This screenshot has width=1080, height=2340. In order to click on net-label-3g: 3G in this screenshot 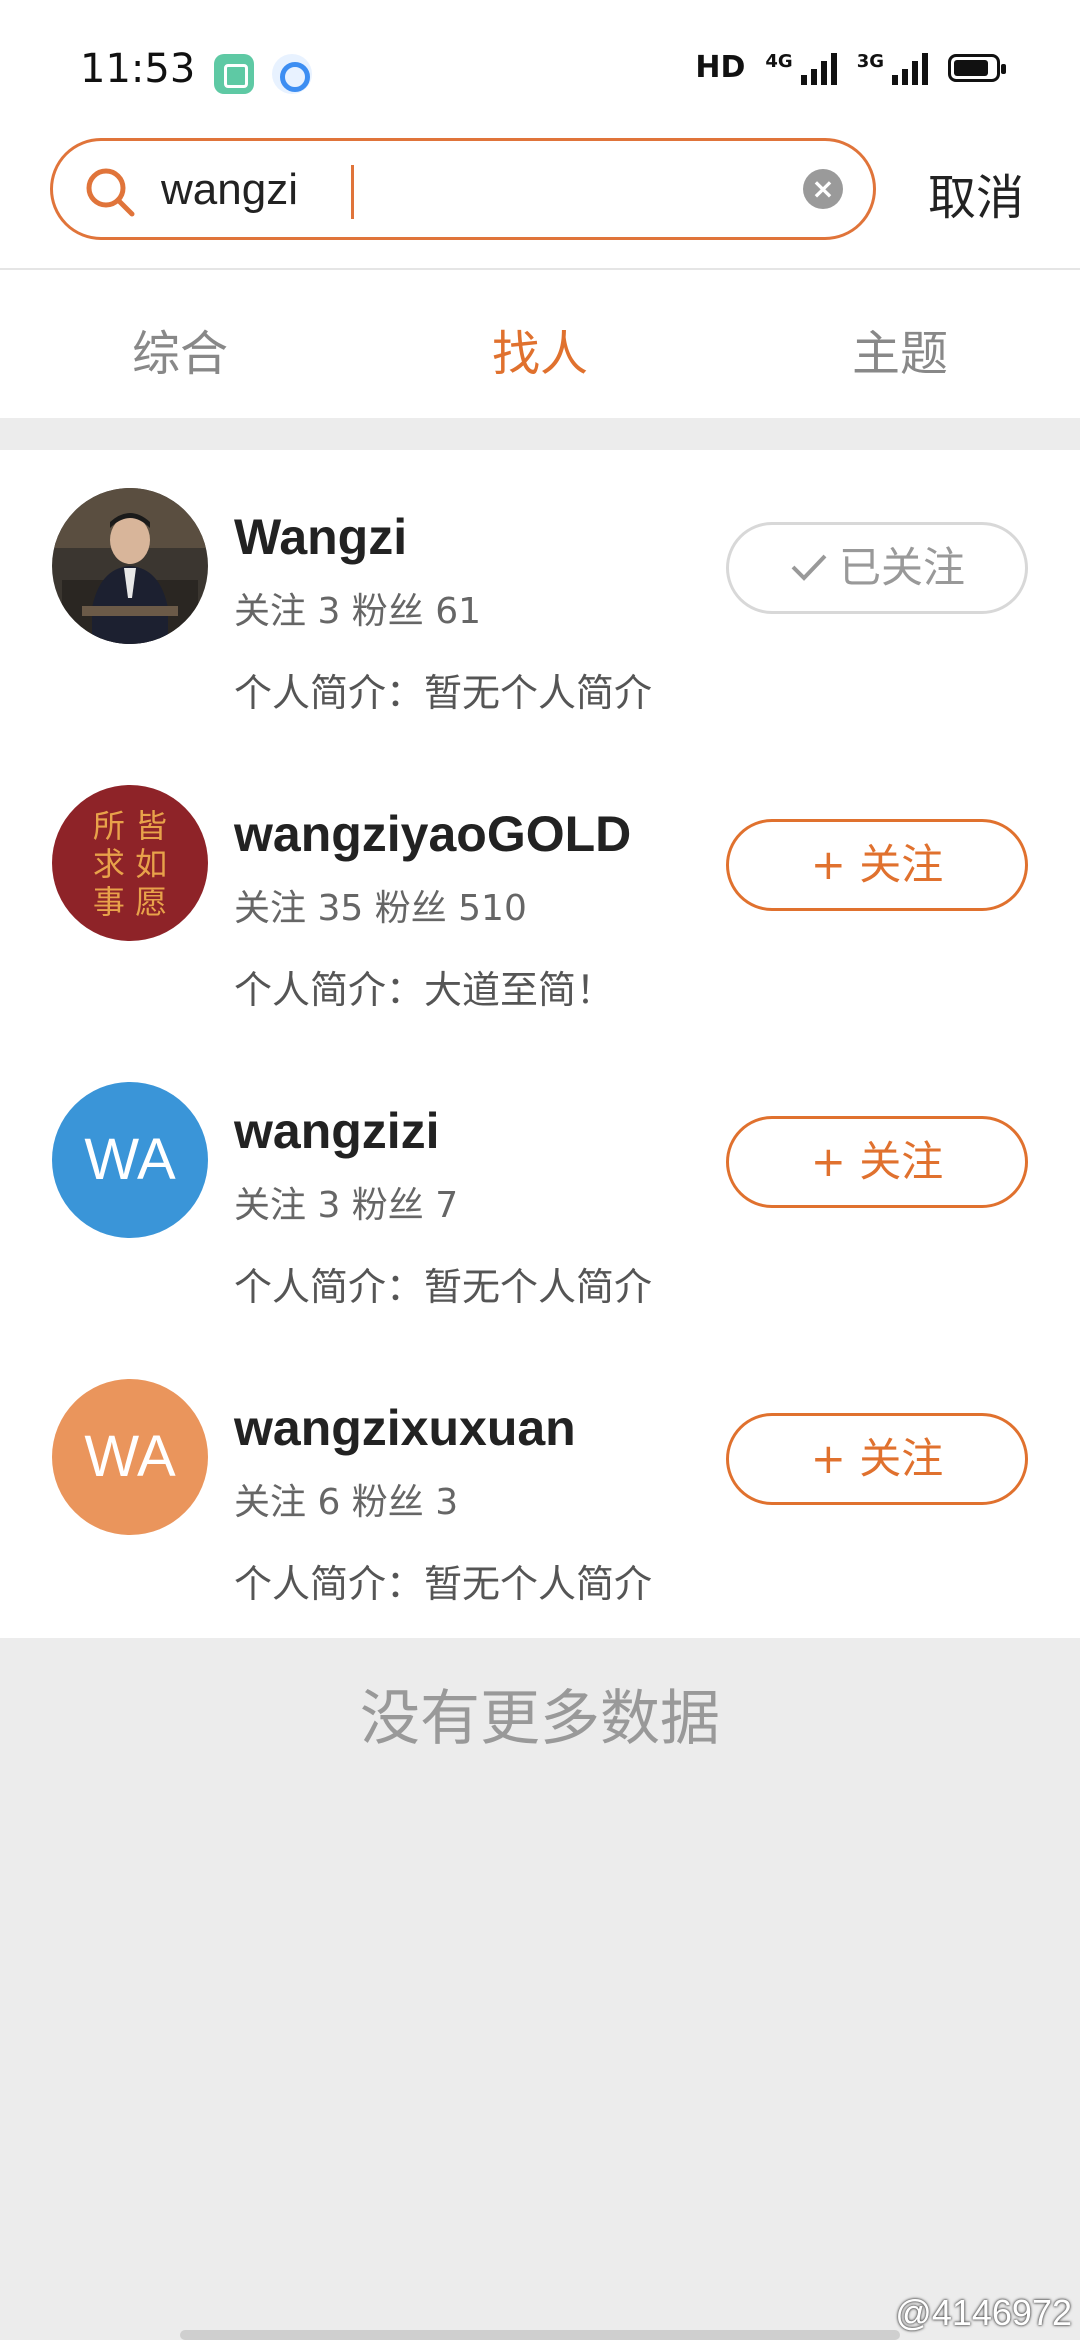, I will do `click(870, 61)`.